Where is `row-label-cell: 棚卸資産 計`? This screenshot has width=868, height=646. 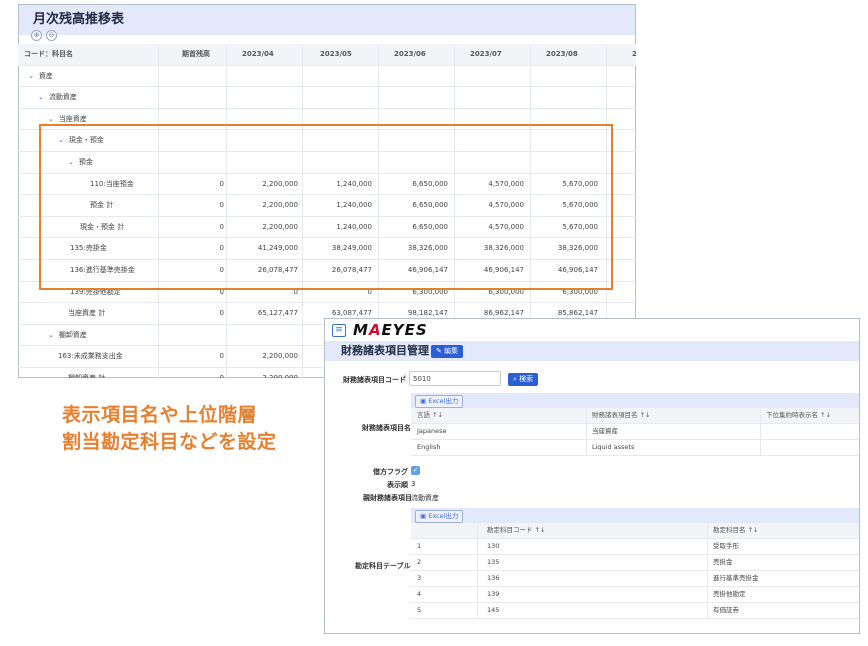 row-label-cell: 棚卸資産 計 is located at coordinates (86, 373).